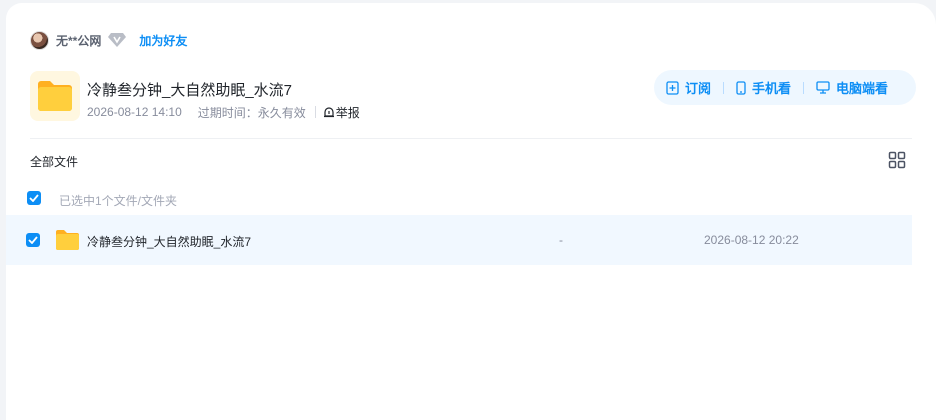 The image size is (936, 420). I want to click on header-divider, so click(471, 138).